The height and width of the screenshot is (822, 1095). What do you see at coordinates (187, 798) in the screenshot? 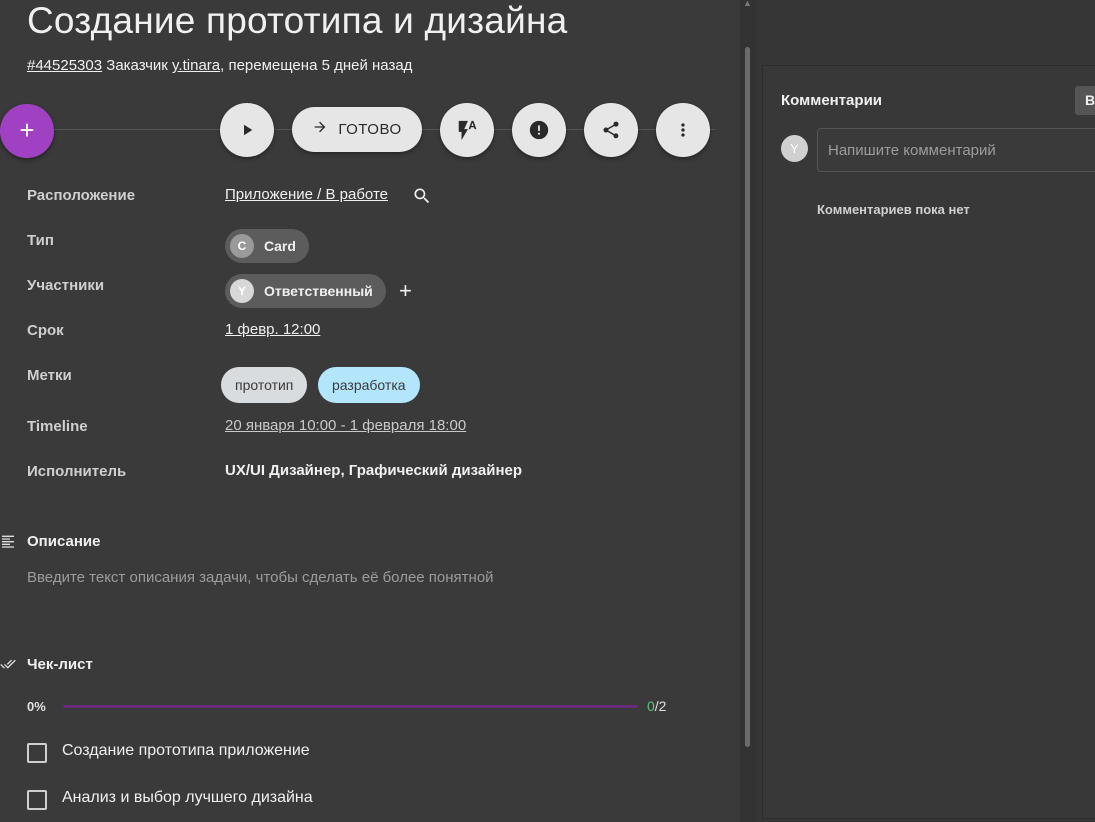
I see `checklist-item-label: Анализ и выбор лучшего дизайна` at bounding box center [187, 798].